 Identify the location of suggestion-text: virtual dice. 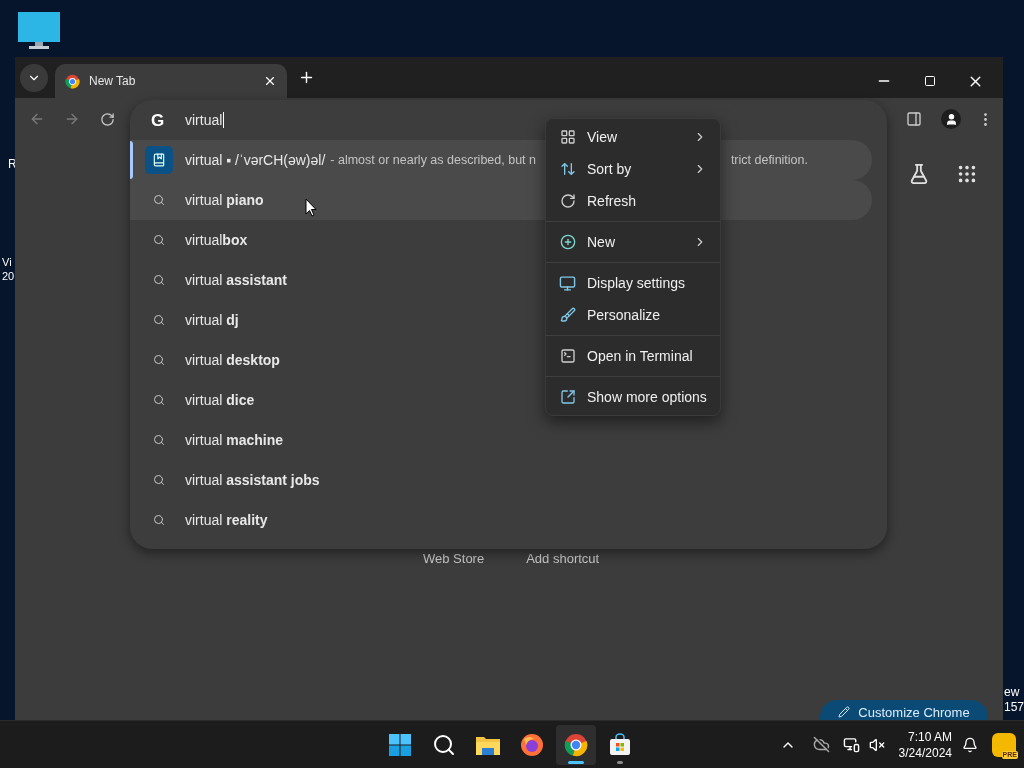
(220, 400).